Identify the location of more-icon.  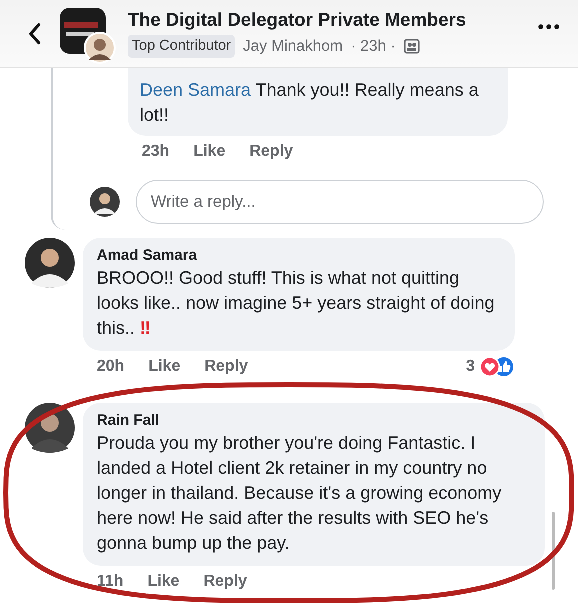
(549, 27).